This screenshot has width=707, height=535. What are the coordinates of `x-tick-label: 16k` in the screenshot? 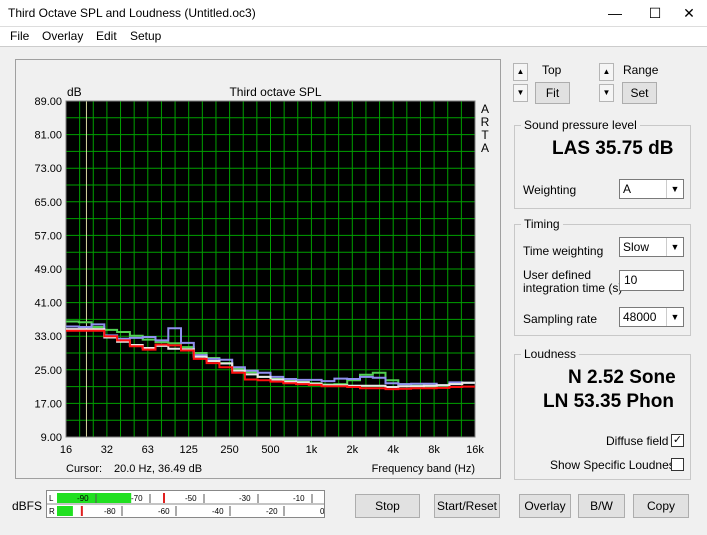 It's located at (475, 450).